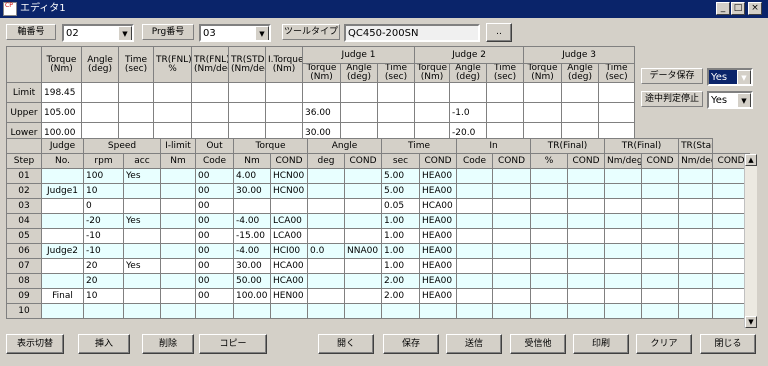 This screenshot has height=366, width=768. Describe the element at coordinates (474, 344) in the screenshot. I see `send-button: 送信` at that location.